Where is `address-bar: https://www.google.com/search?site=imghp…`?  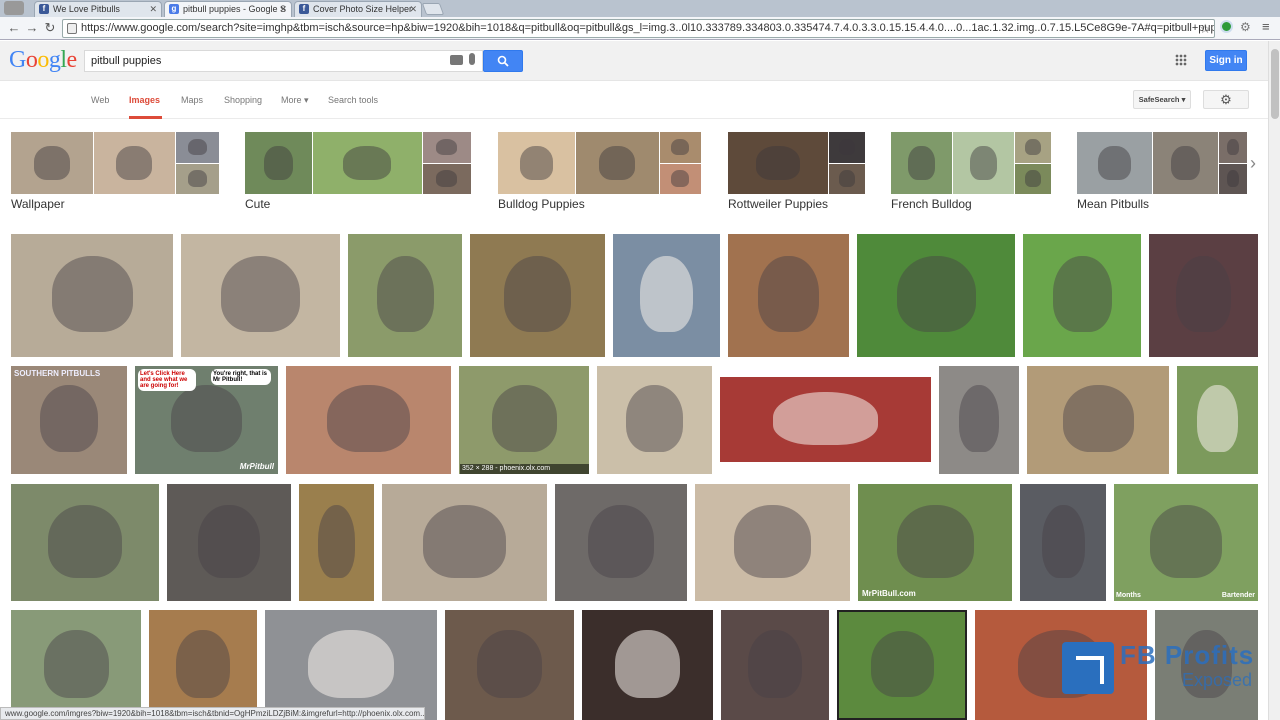
address-bar: https://www.google.com/search?site=imghp… is located at coordinates (638, 28).